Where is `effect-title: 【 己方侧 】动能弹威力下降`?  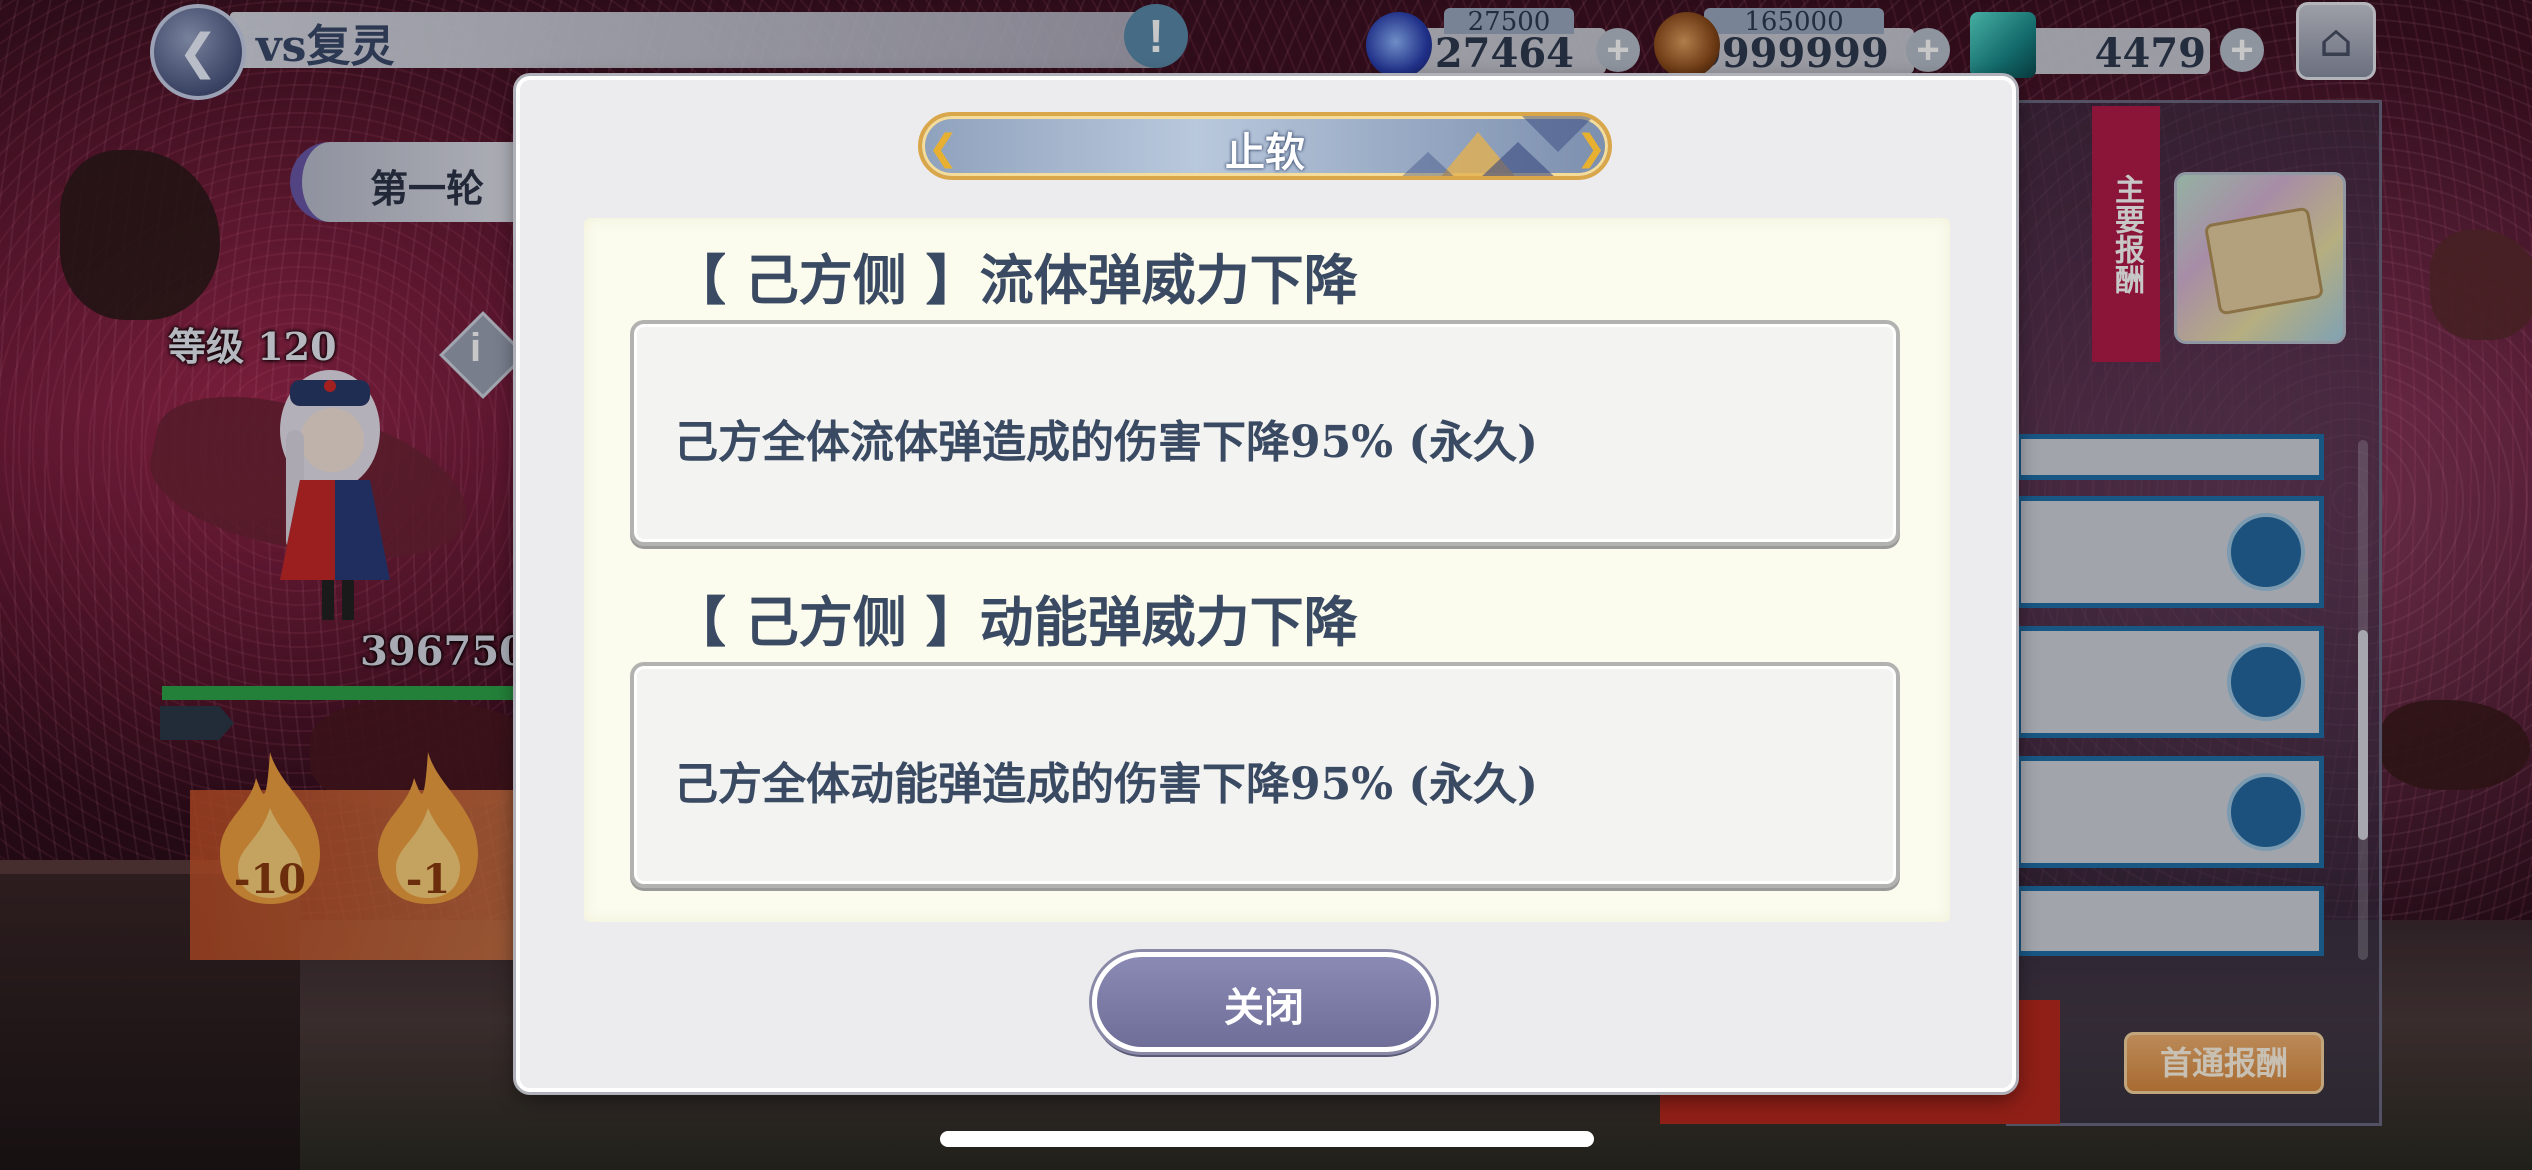 effect-title: 【 己方侧 】动能弹威力下降 is located at coordinates (1015, 622).